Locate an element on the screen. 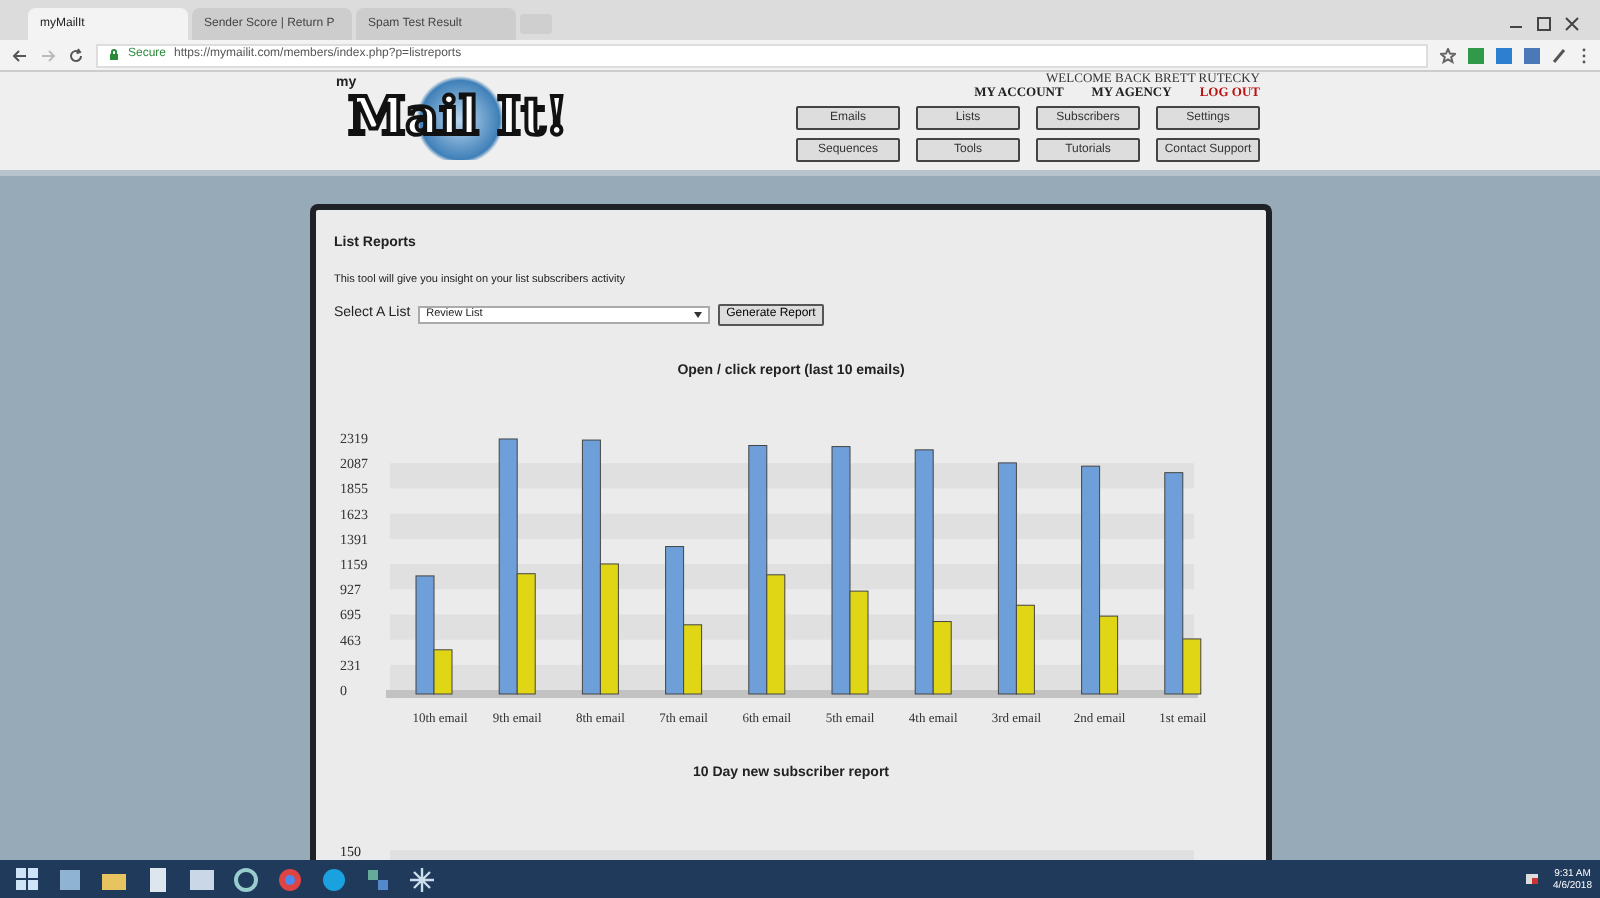 This screenshot has width=1600, height=898. star-icon is located at coordinates (1448, 55).